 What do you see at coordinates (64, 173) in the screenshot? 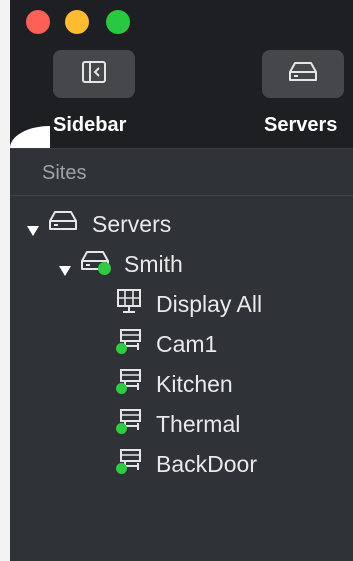
I see `sites-header-label: Sites` at bounding box center [64, 173].